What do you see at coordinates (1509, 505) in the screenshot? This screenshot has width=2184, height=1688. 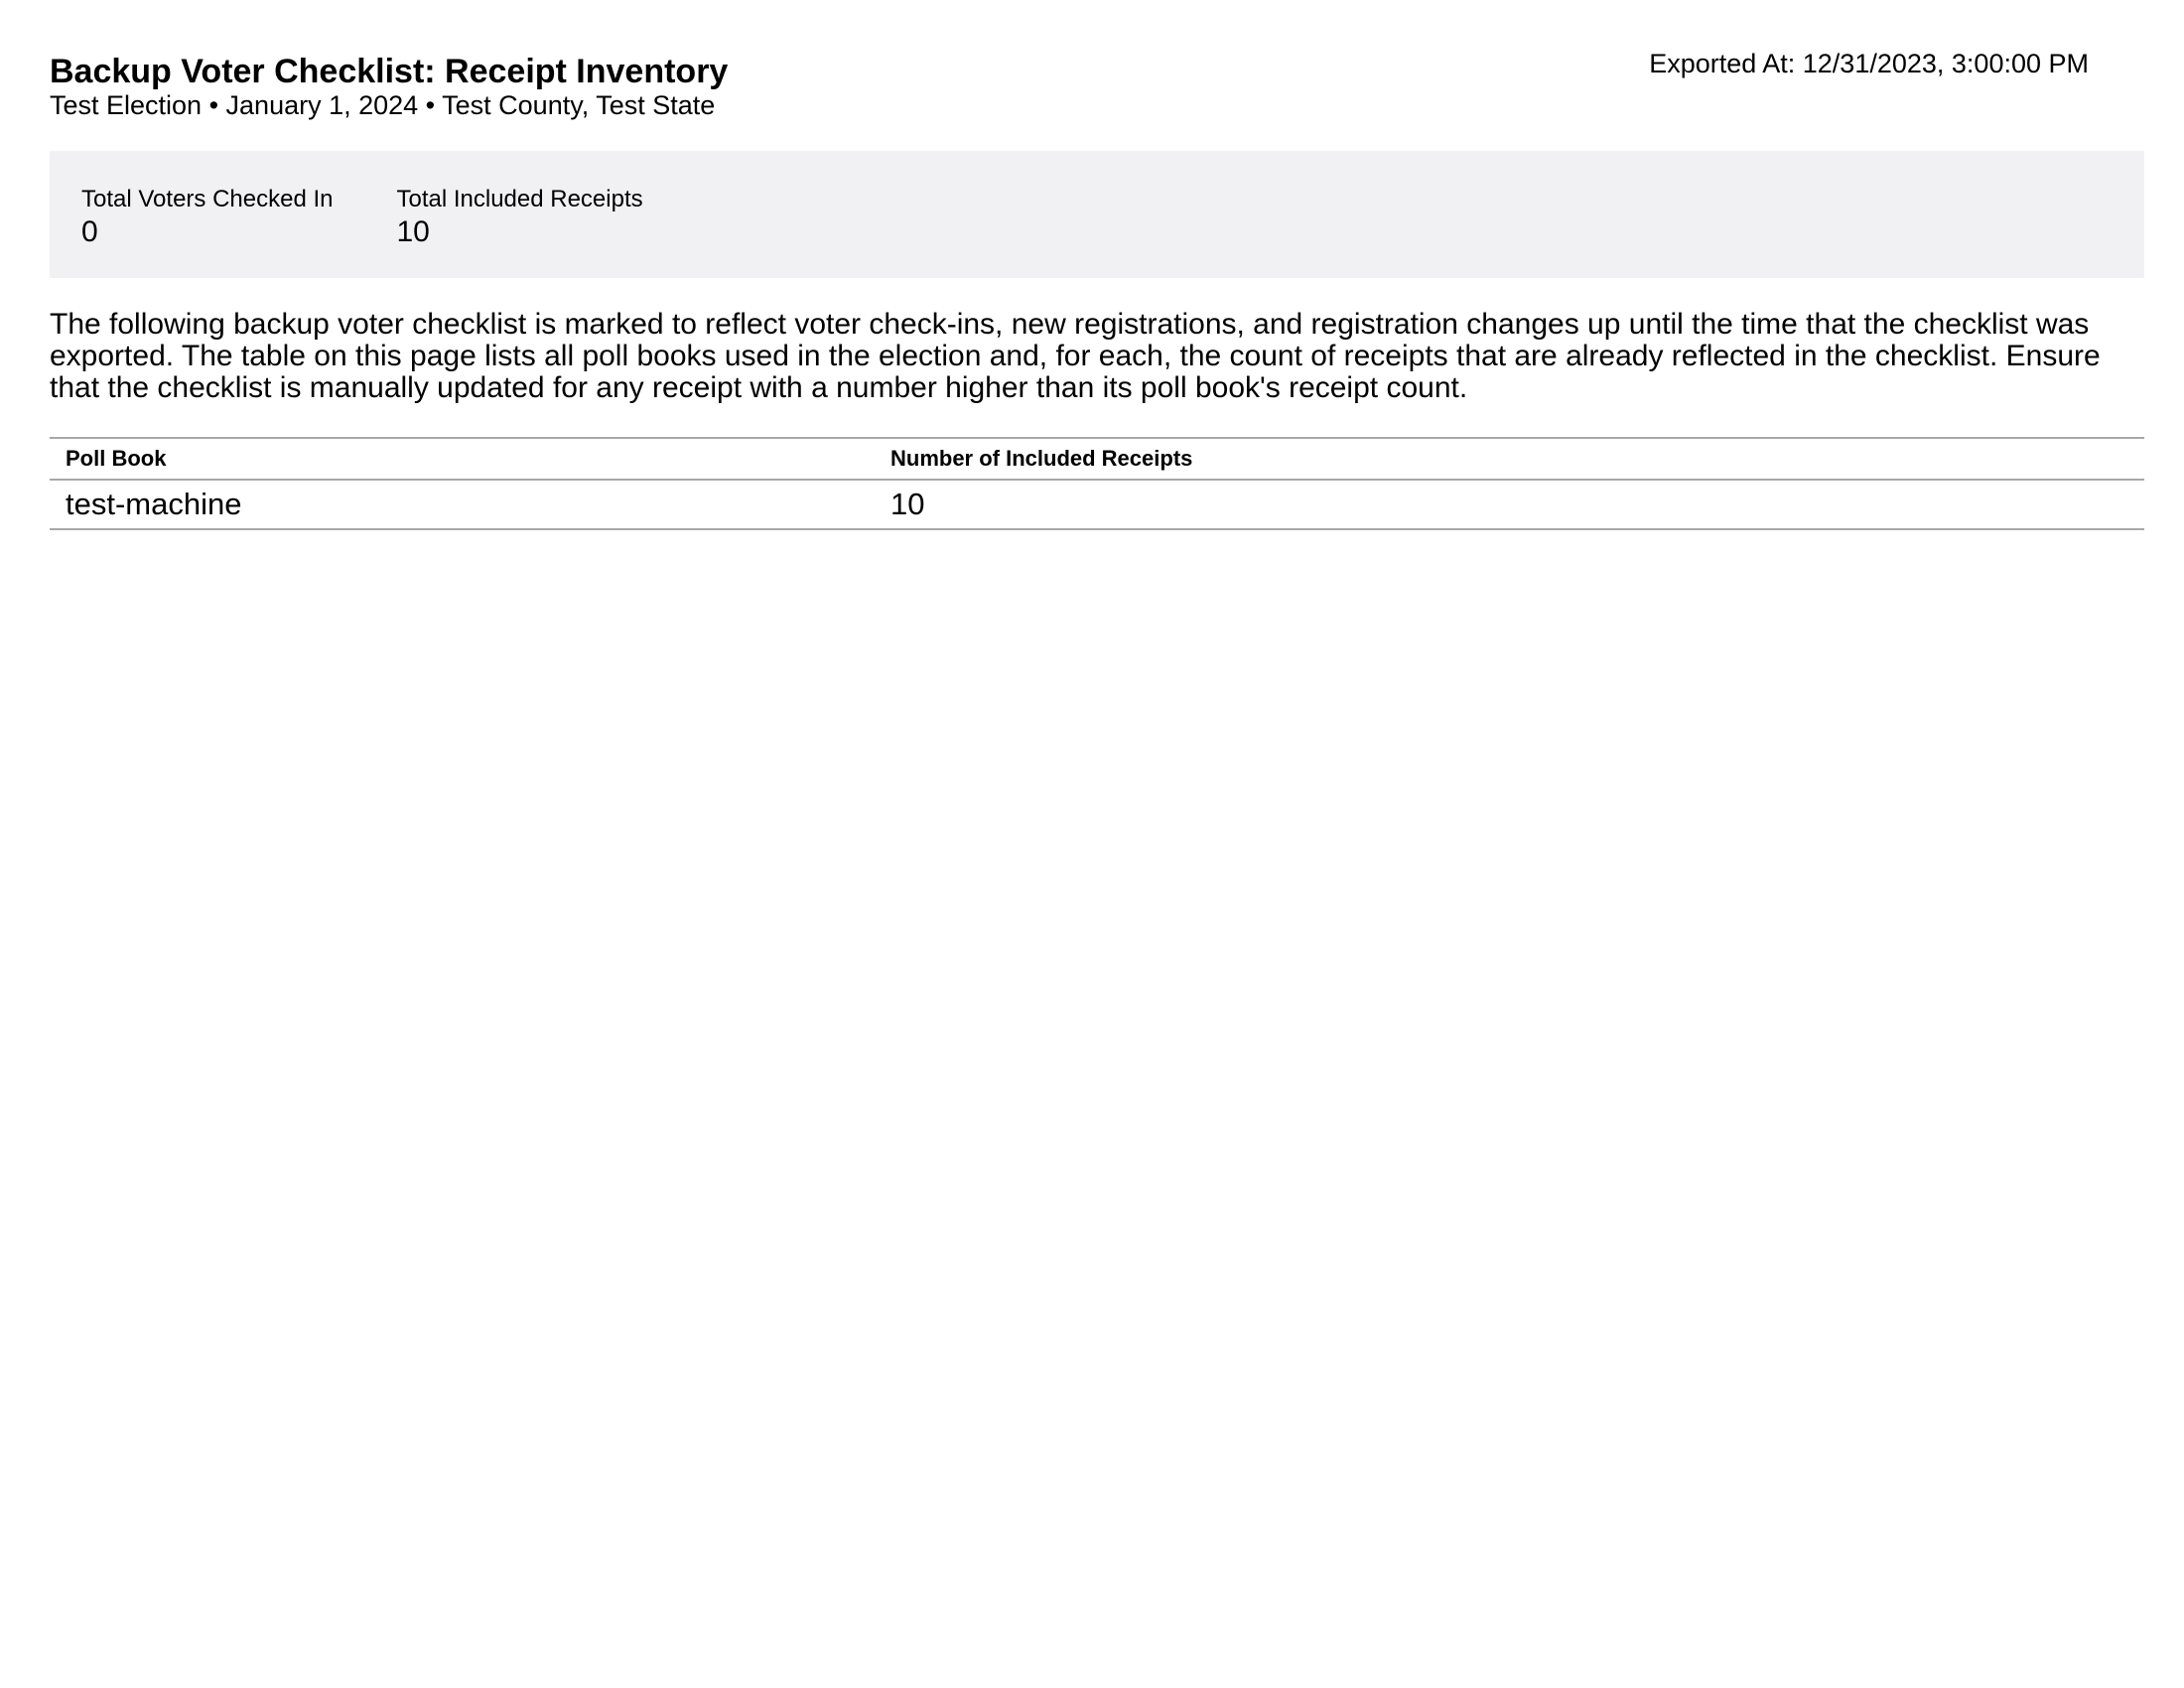 I see `included-receipts-cell: 10` at bounding box center [1509, 505].